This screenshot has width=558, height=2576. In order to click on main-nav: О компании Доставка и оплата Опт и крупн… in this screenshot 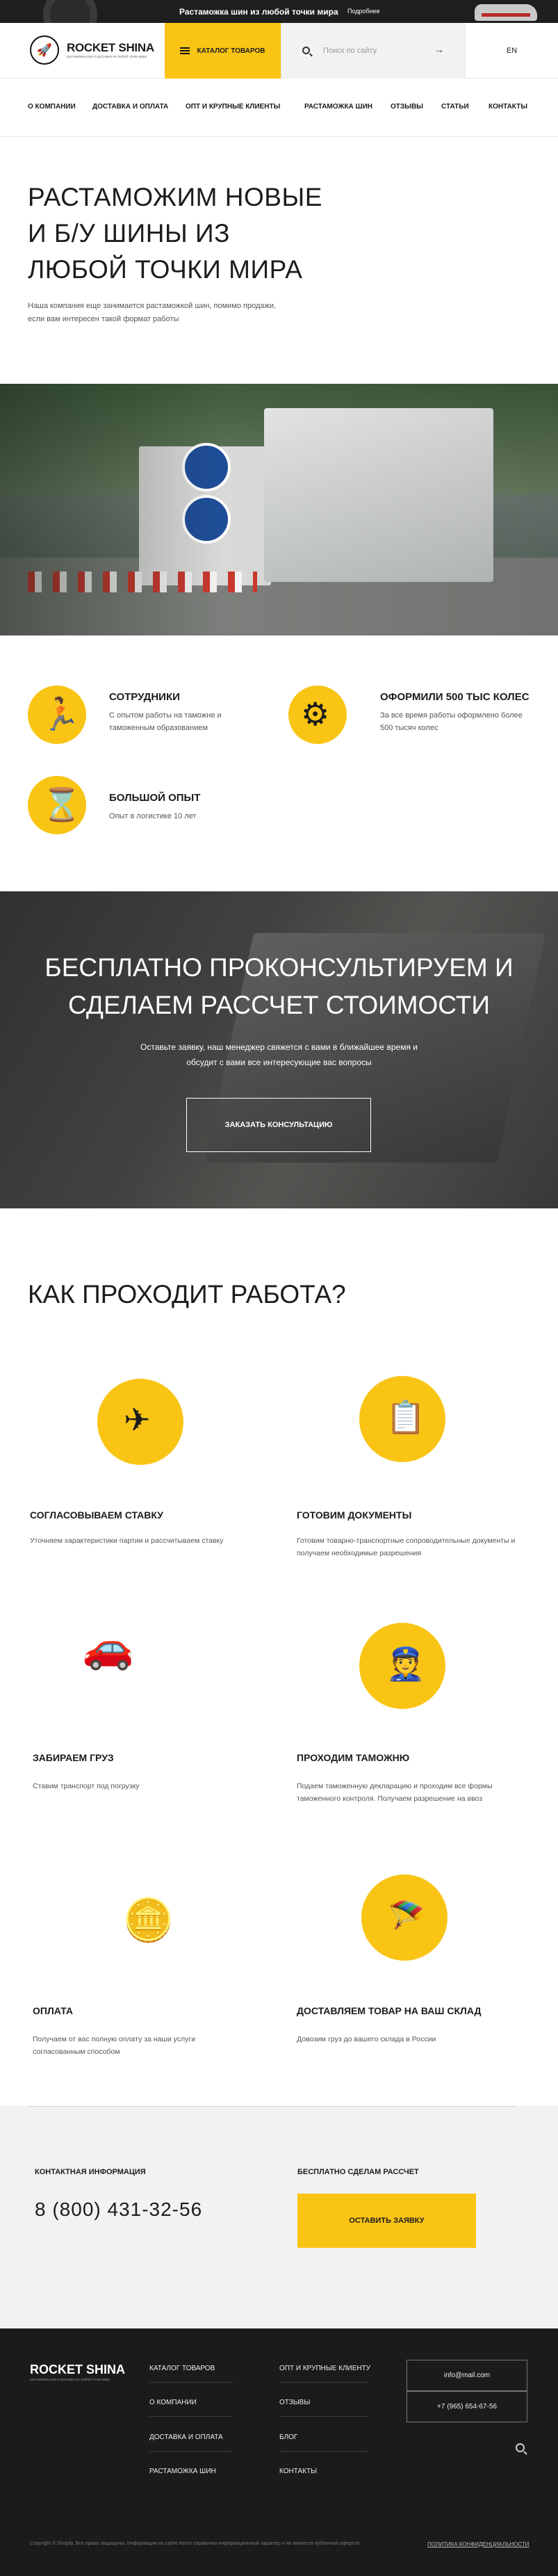, I will do `click(279, 108)`.